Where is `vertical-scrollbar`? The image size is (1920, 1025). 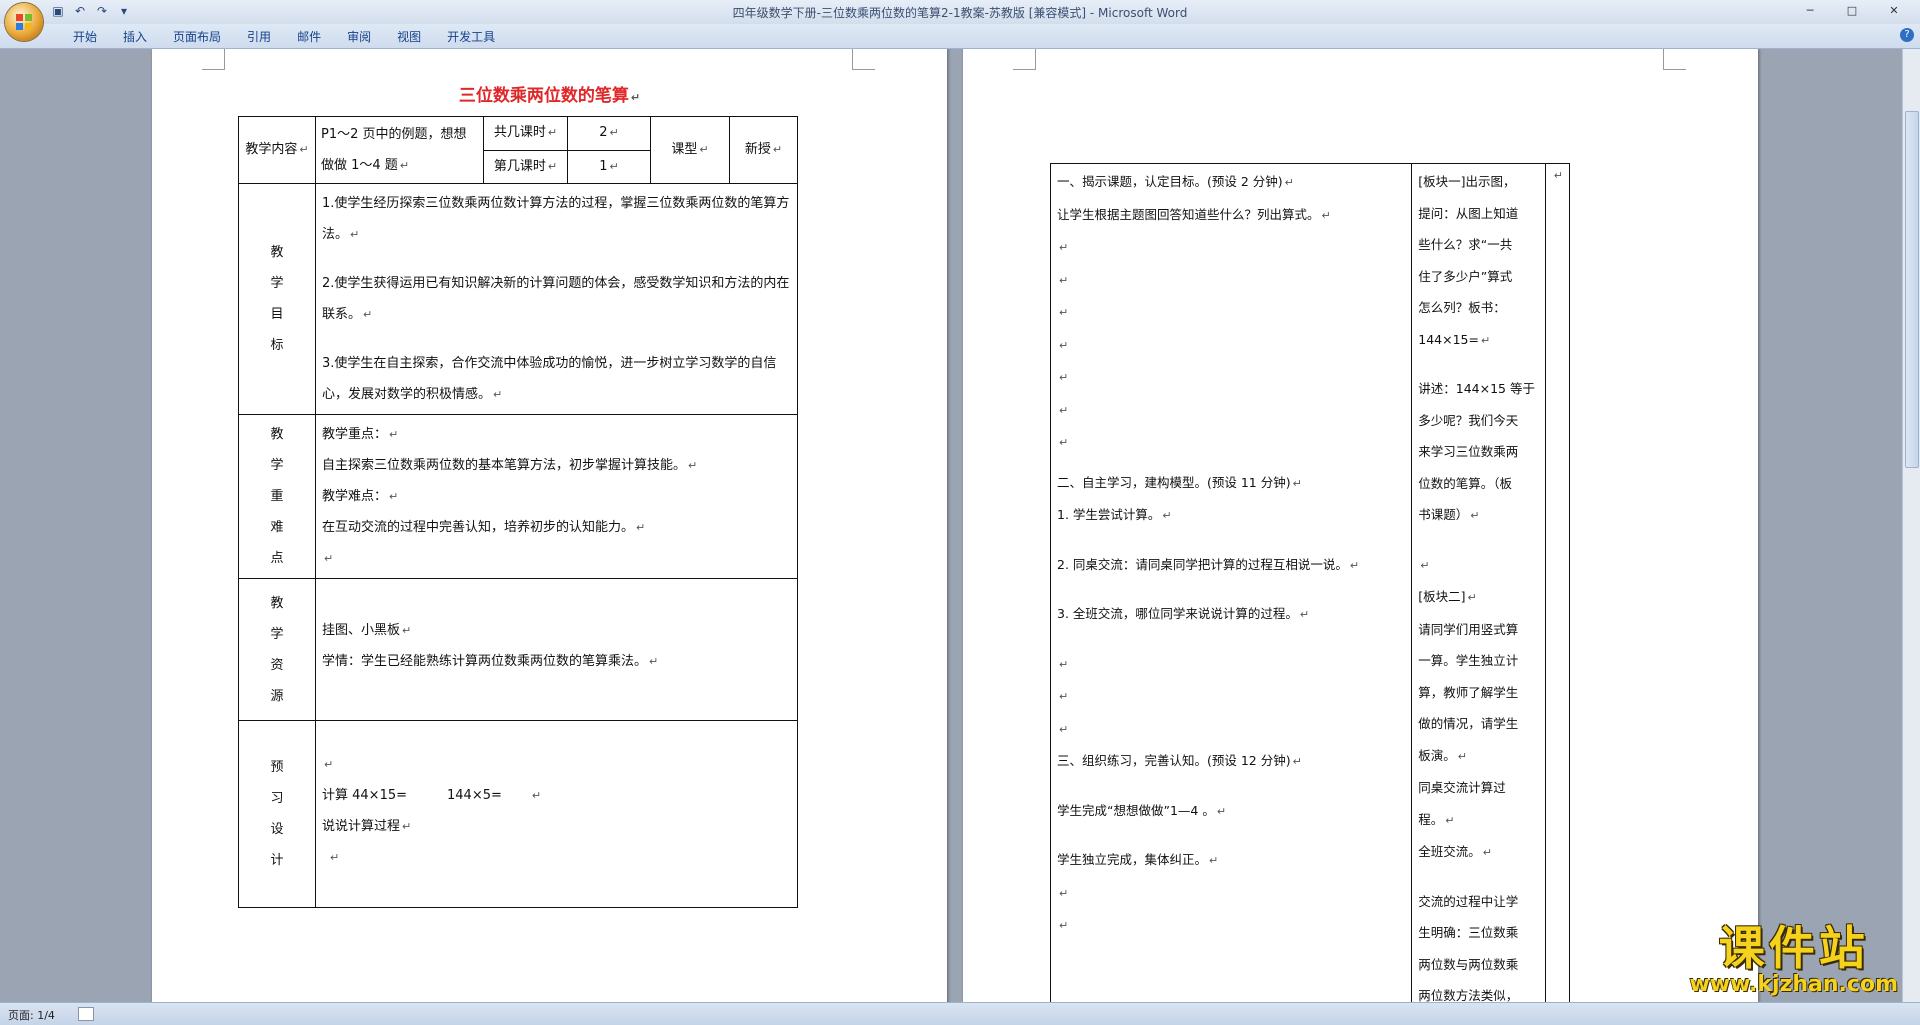 vertical-scrollbar is located at coordinates (1911, 526).